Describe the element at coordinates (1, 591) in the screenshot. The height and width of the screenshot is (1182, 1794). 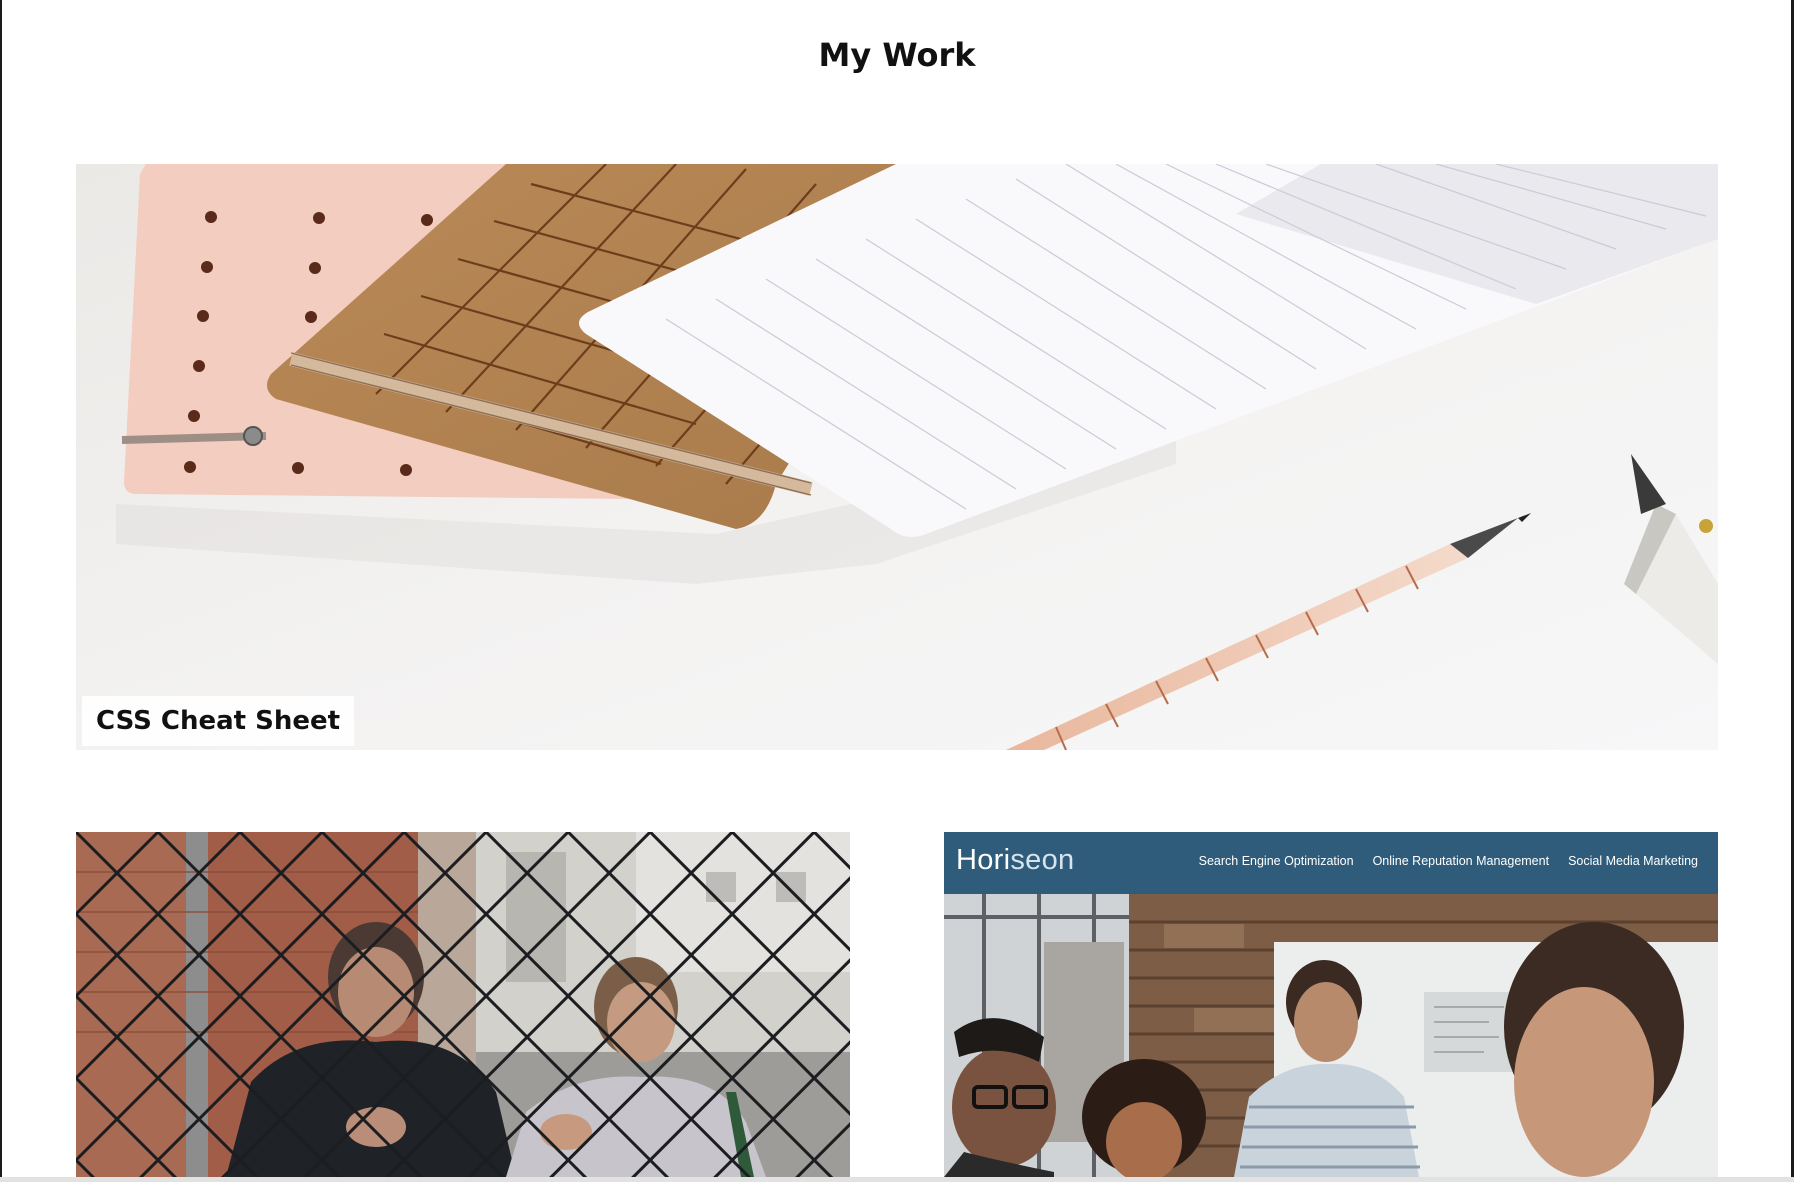
I see `window-edge-left` at that location.